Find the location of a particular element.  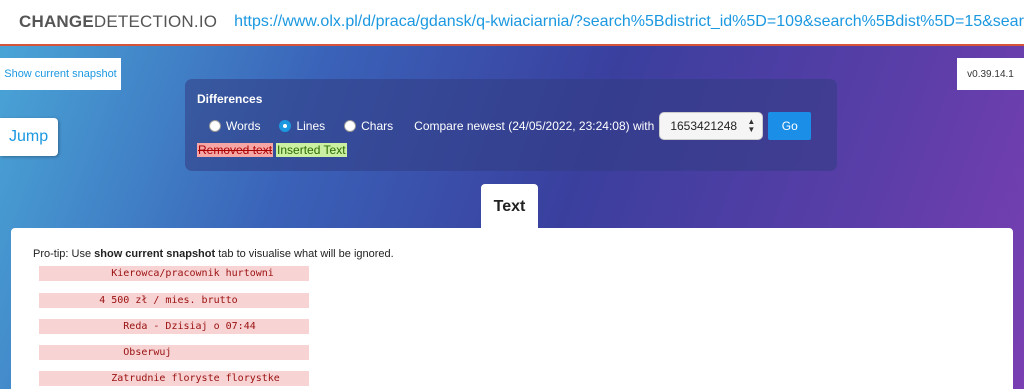

diff-line-removed: Zatrudnie floryste florystke is located at coordinates (174, 378).